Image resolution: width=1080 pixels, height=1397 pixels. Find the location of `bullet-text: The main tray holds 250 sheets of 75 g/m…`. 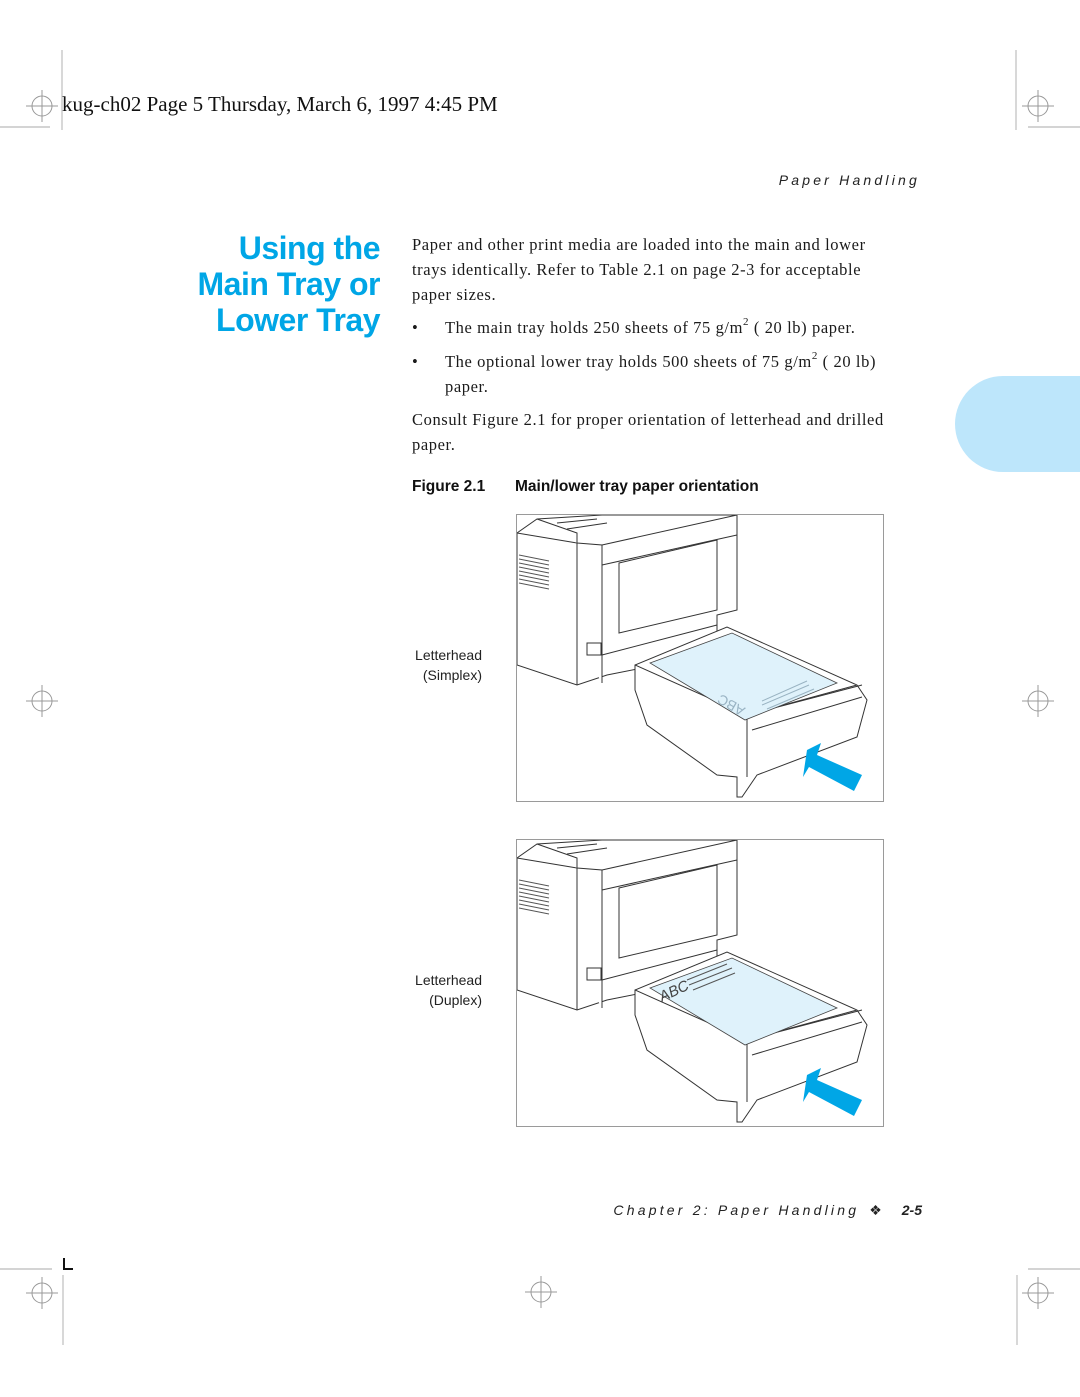

bullet-text: The main tray holds 250 sheets of 75 g/m… is located at coordinates (650, 327).